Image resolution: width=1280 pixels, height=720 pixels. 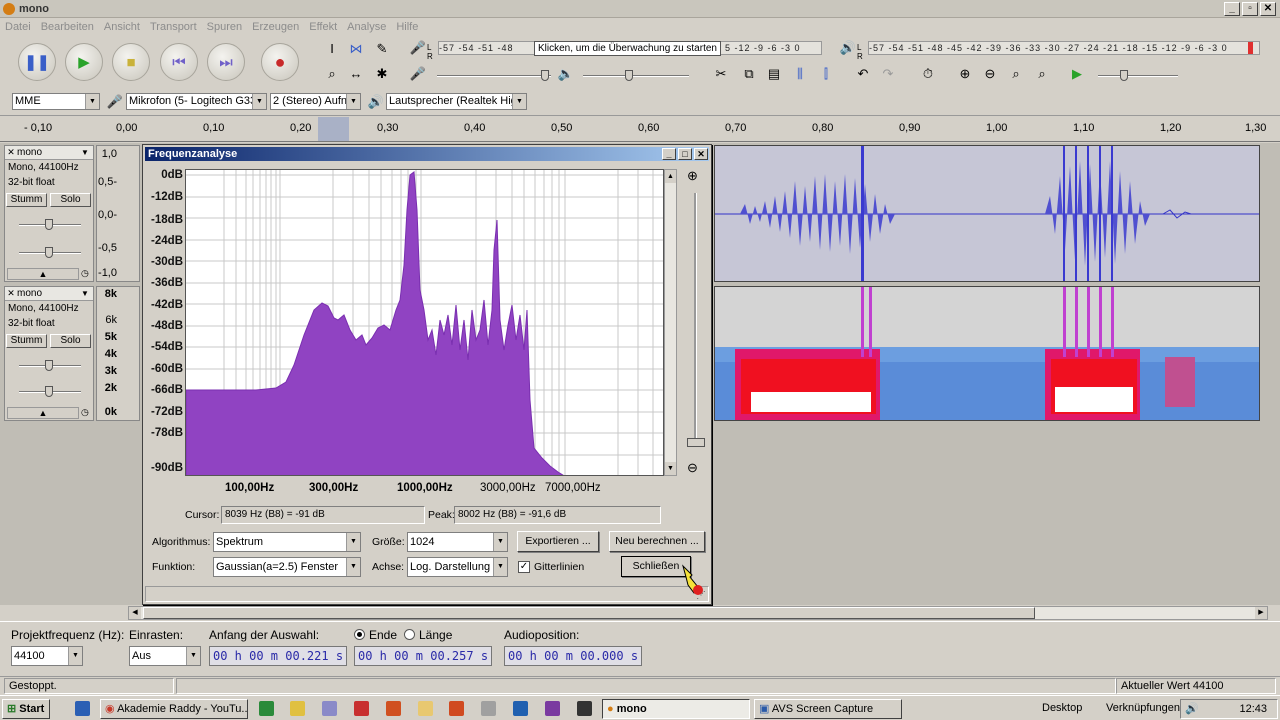 What do you see at coordinates (425, 708) in the screenshot?
I see `folder-icon` at bounding box center [425, 708].